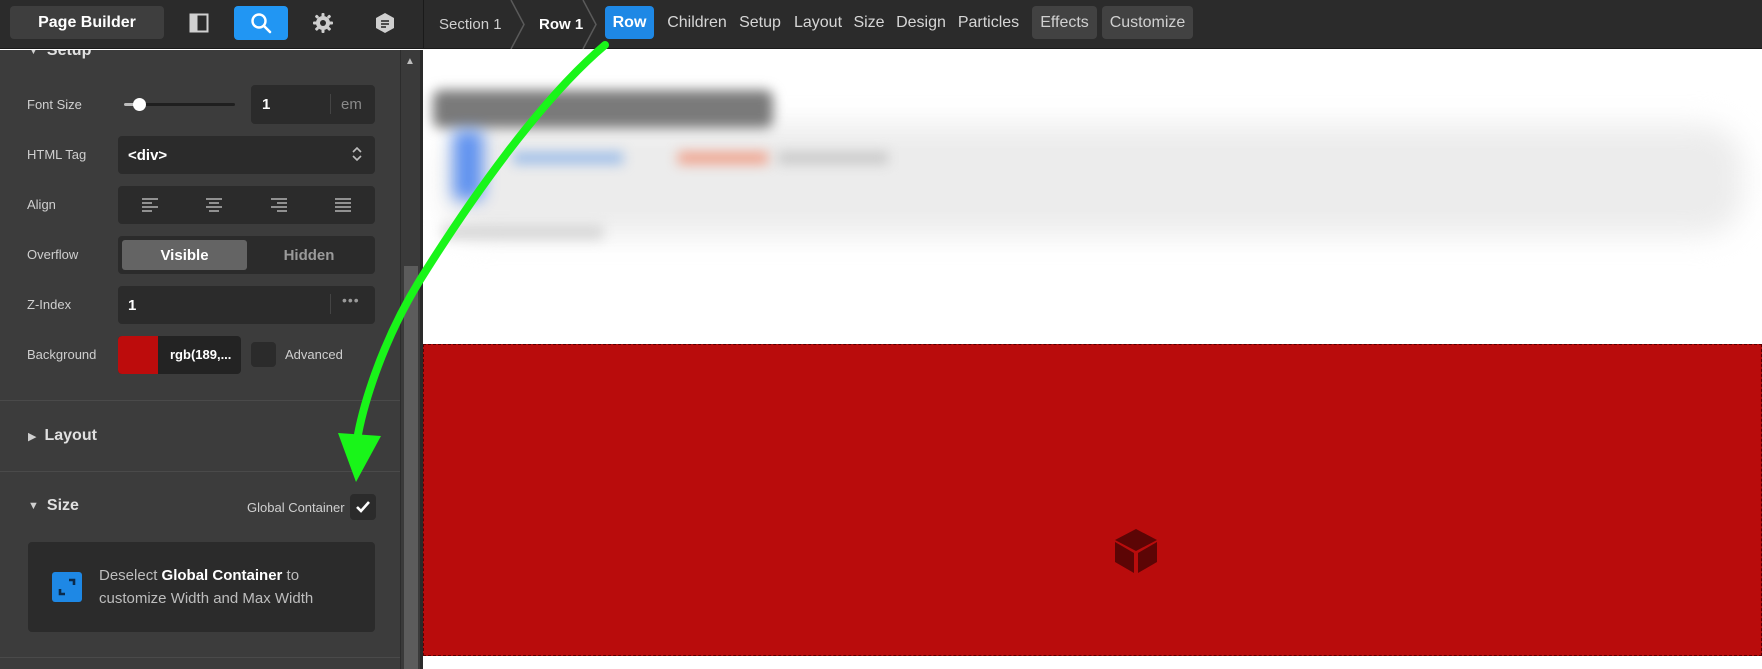  Describe the element at coordinates (132, 305) in the screenshot. I see `z-index-value: 1` at that location.